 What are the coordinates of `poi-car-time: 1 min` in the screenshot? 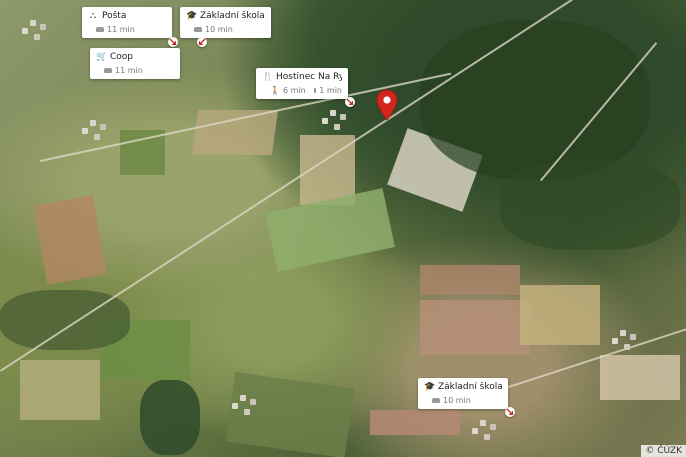 It's located at (330, 90).